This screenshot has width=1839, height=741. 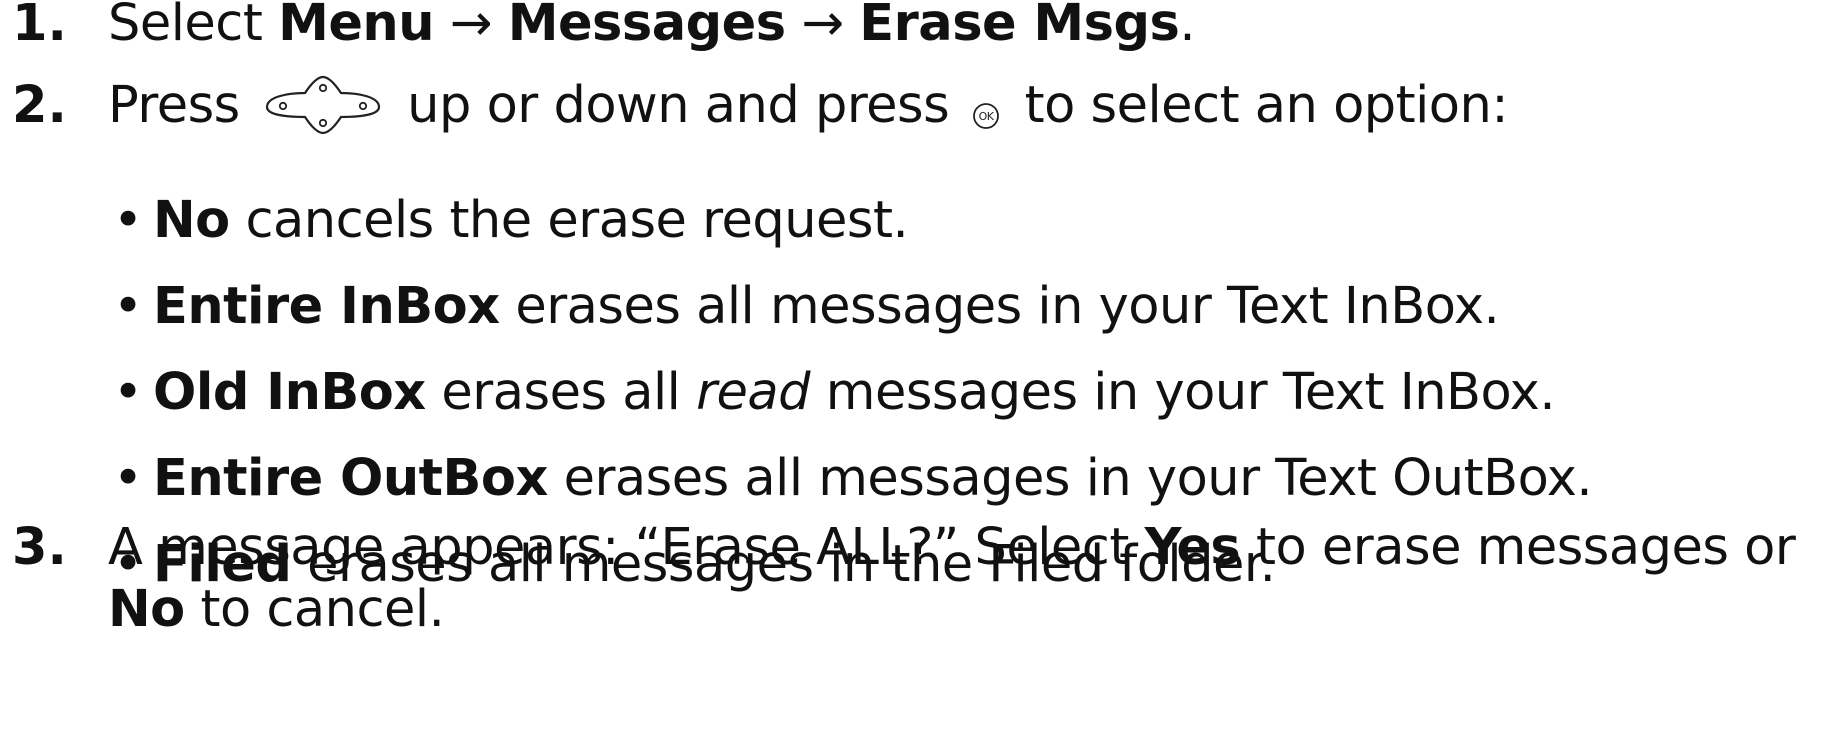 What do you see at coordinates (753, 392) in the screenshot?
I see `option-emphasis: read` at bounding box center [753, 392].